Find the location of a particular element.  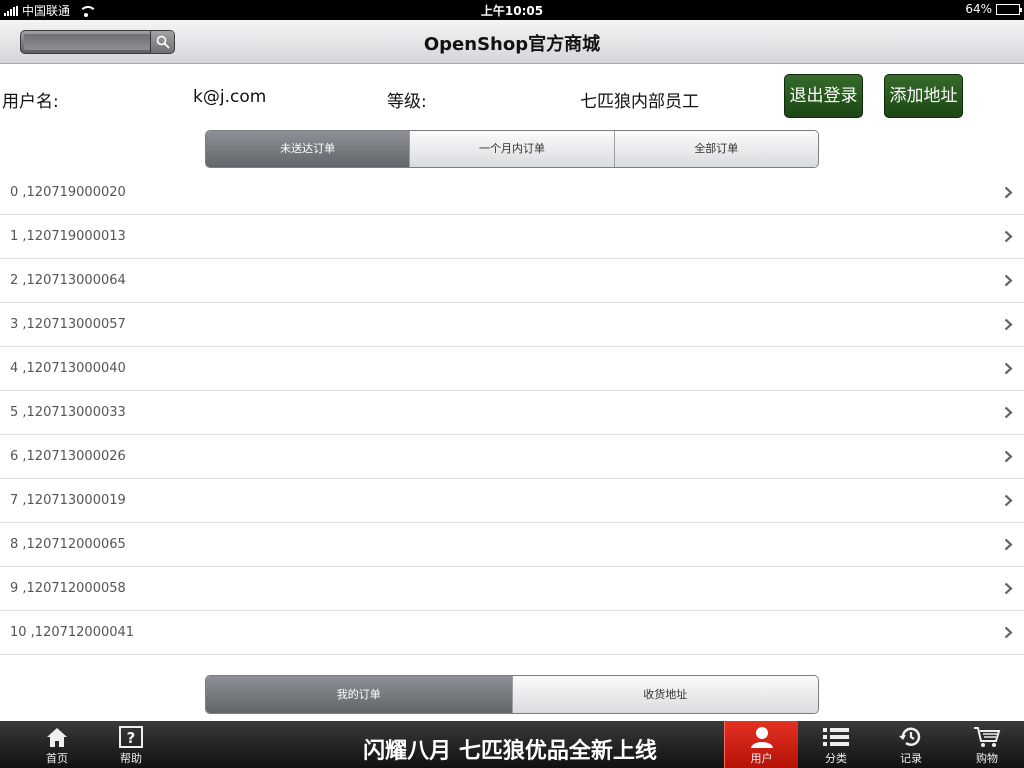

order-number: 0 ,120719000020 is located at coordinates (68, 192).